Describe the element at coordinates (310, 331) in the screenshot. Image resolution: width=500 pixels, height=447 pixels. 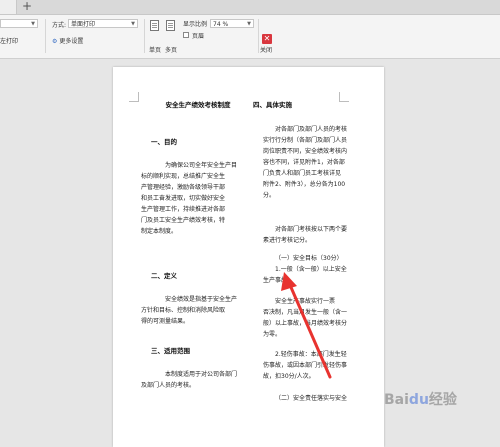
I see `arrow-shaft` at that location.